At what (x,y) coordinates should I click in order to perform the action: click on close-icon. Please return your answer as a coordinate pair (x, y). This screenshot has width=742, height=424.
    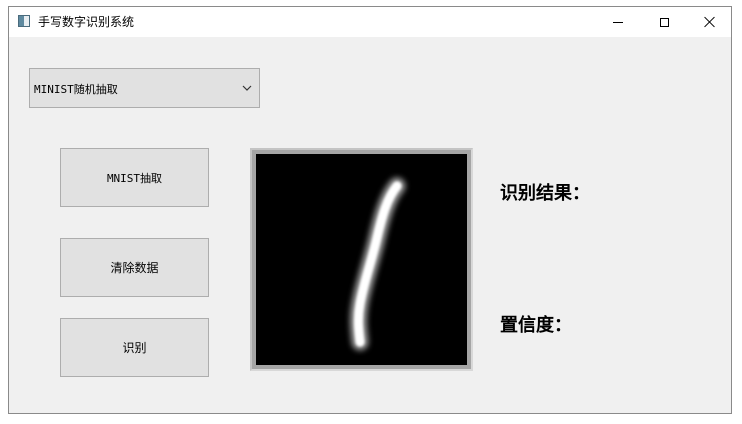
    Looking at the image, I should click on (710, 22).